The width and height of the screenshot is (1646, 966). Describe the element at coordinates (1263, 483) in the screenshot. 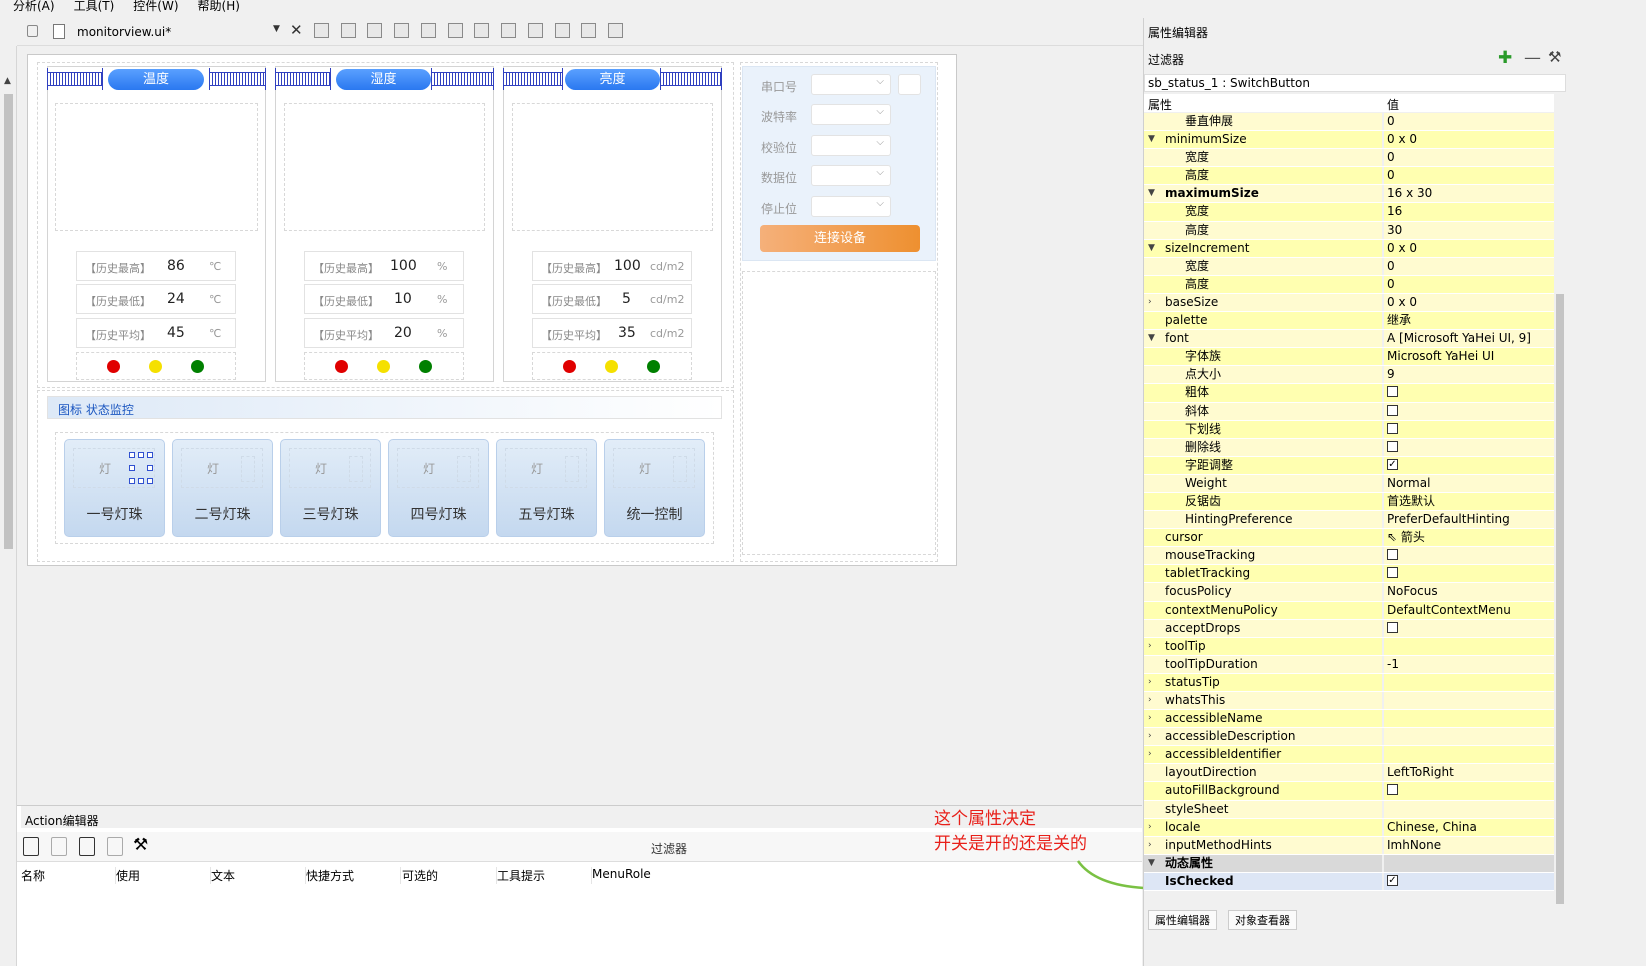

I see `property-name-cell: Weight` at that location.